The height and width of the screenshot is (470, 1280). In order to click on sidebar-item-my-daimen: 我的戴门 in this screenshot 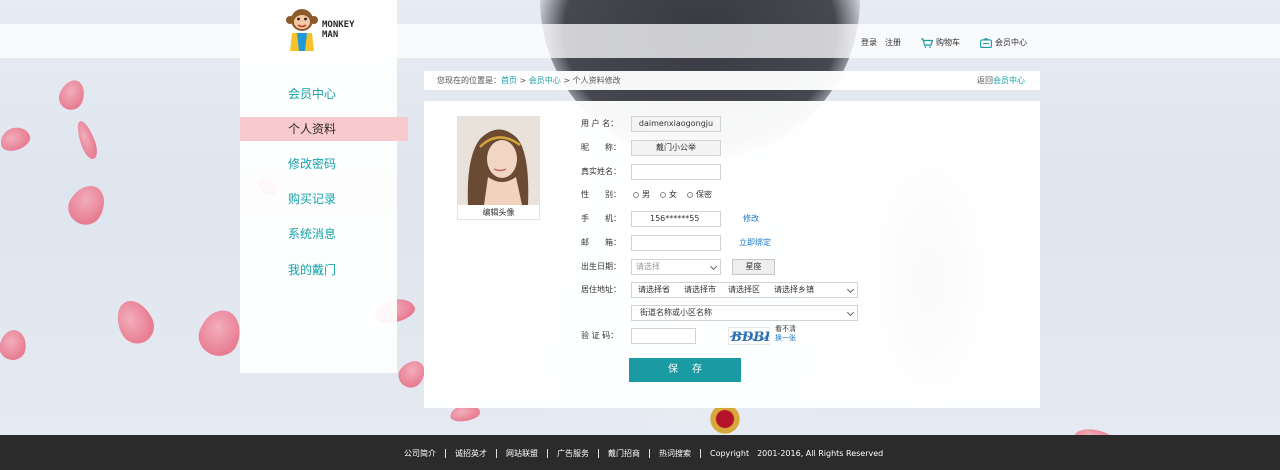, I will do `click(318, 270)`.